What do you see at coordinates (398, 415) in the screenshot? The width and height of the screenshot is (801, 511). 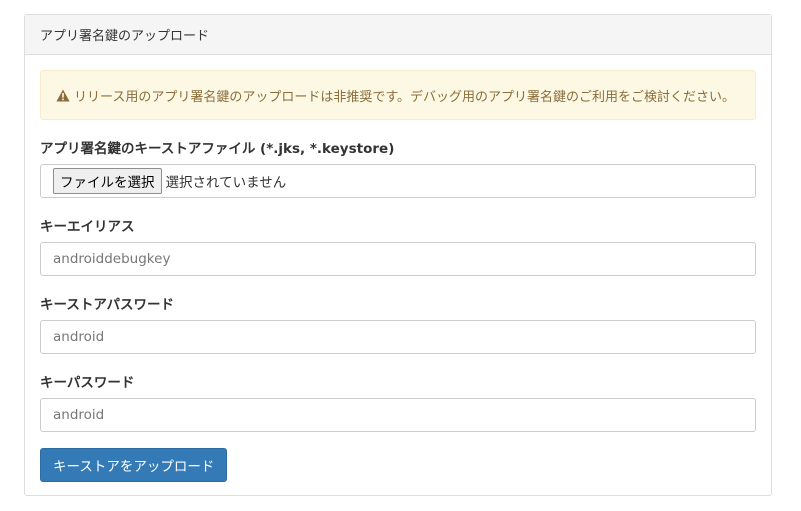 I see `key-password-input` at bounding box center [398, 415].